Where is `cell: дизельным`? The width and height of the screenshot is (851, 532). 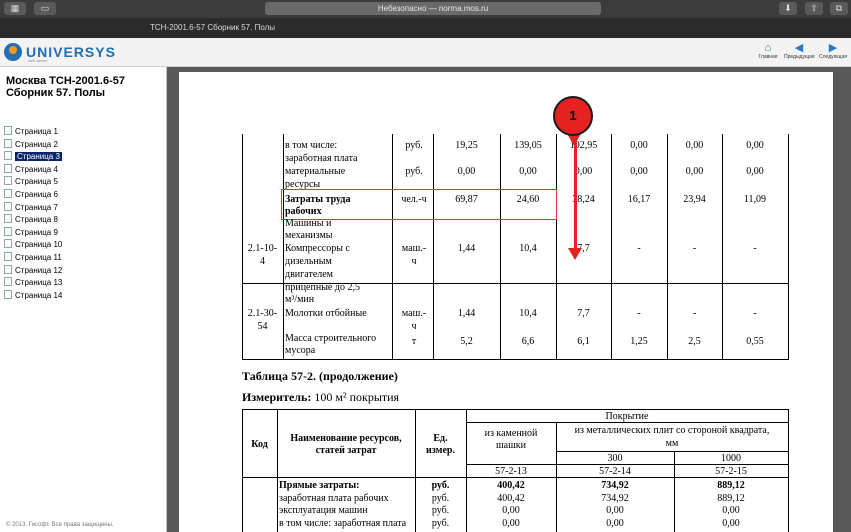 cell: дизельным is located at coordinates (308, 261).